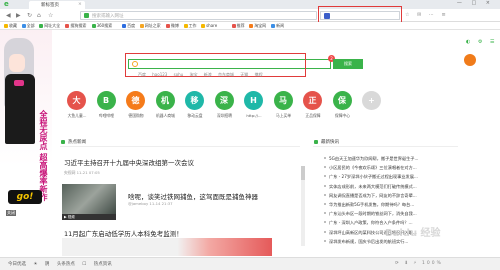 The width and height of the screenshot is (500, 270). I want to click on bookmark-item: 推荐, so click(238, 26).